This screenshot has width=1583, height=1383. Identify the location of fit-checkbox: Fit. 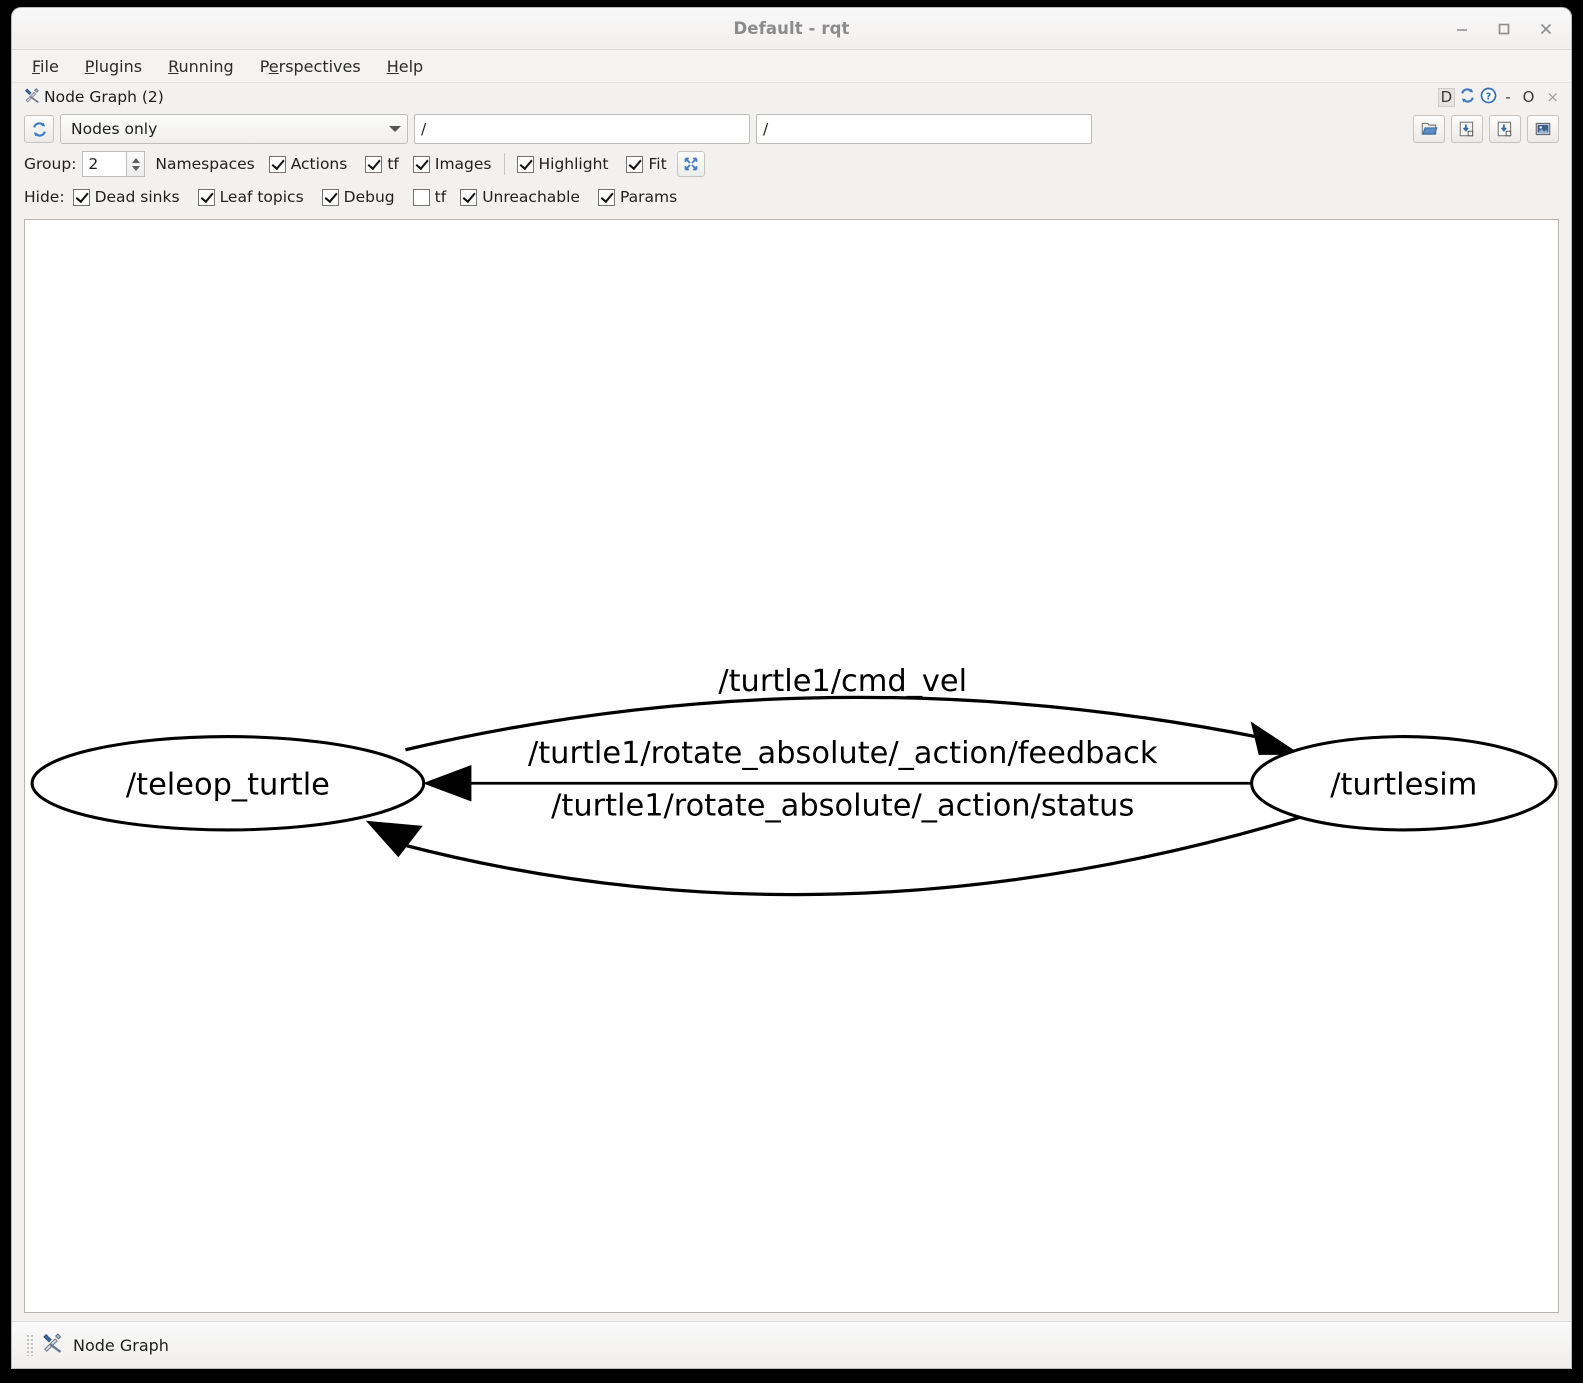
(646, 164).